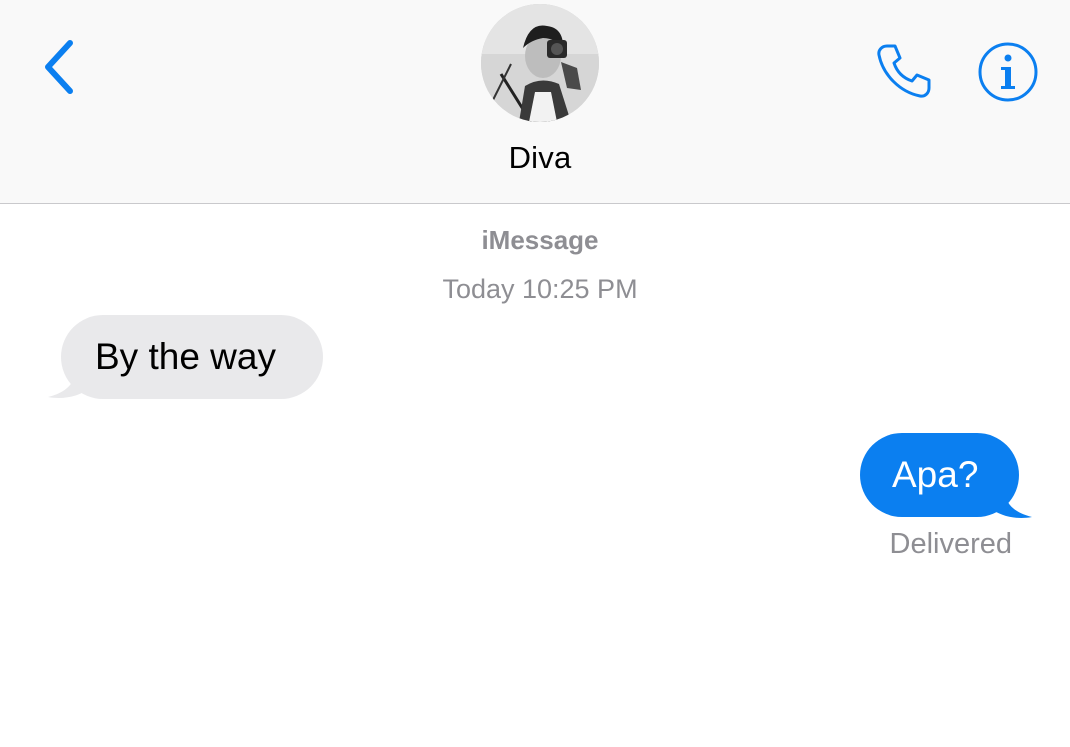 The image size is (1070, 747). I want to click on back-button, so click(60, 67).